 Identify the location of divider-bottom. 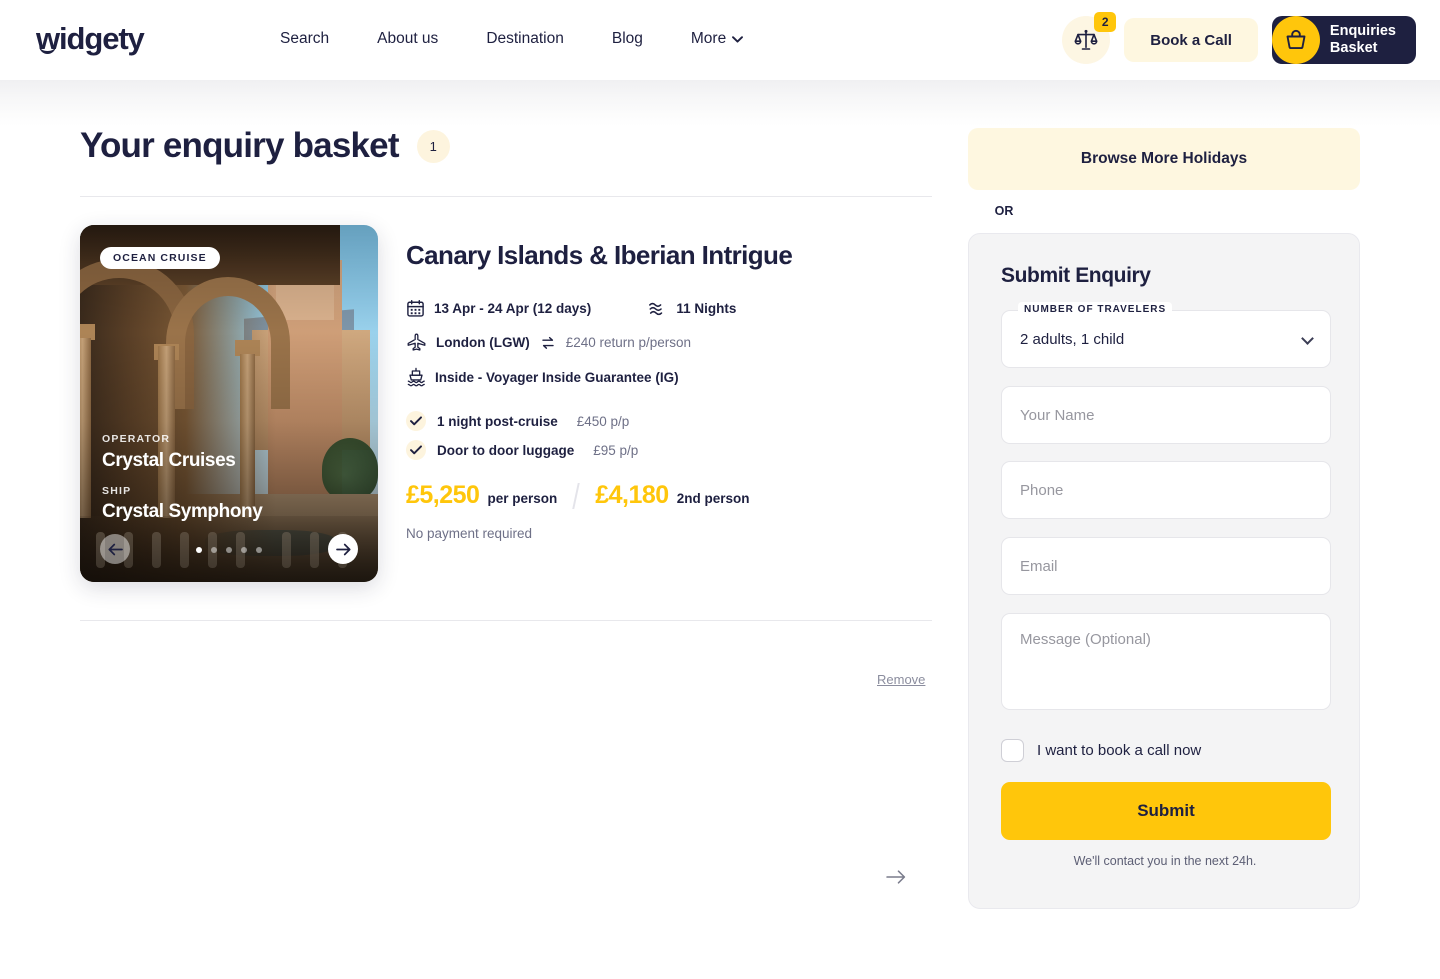
(506, 620).